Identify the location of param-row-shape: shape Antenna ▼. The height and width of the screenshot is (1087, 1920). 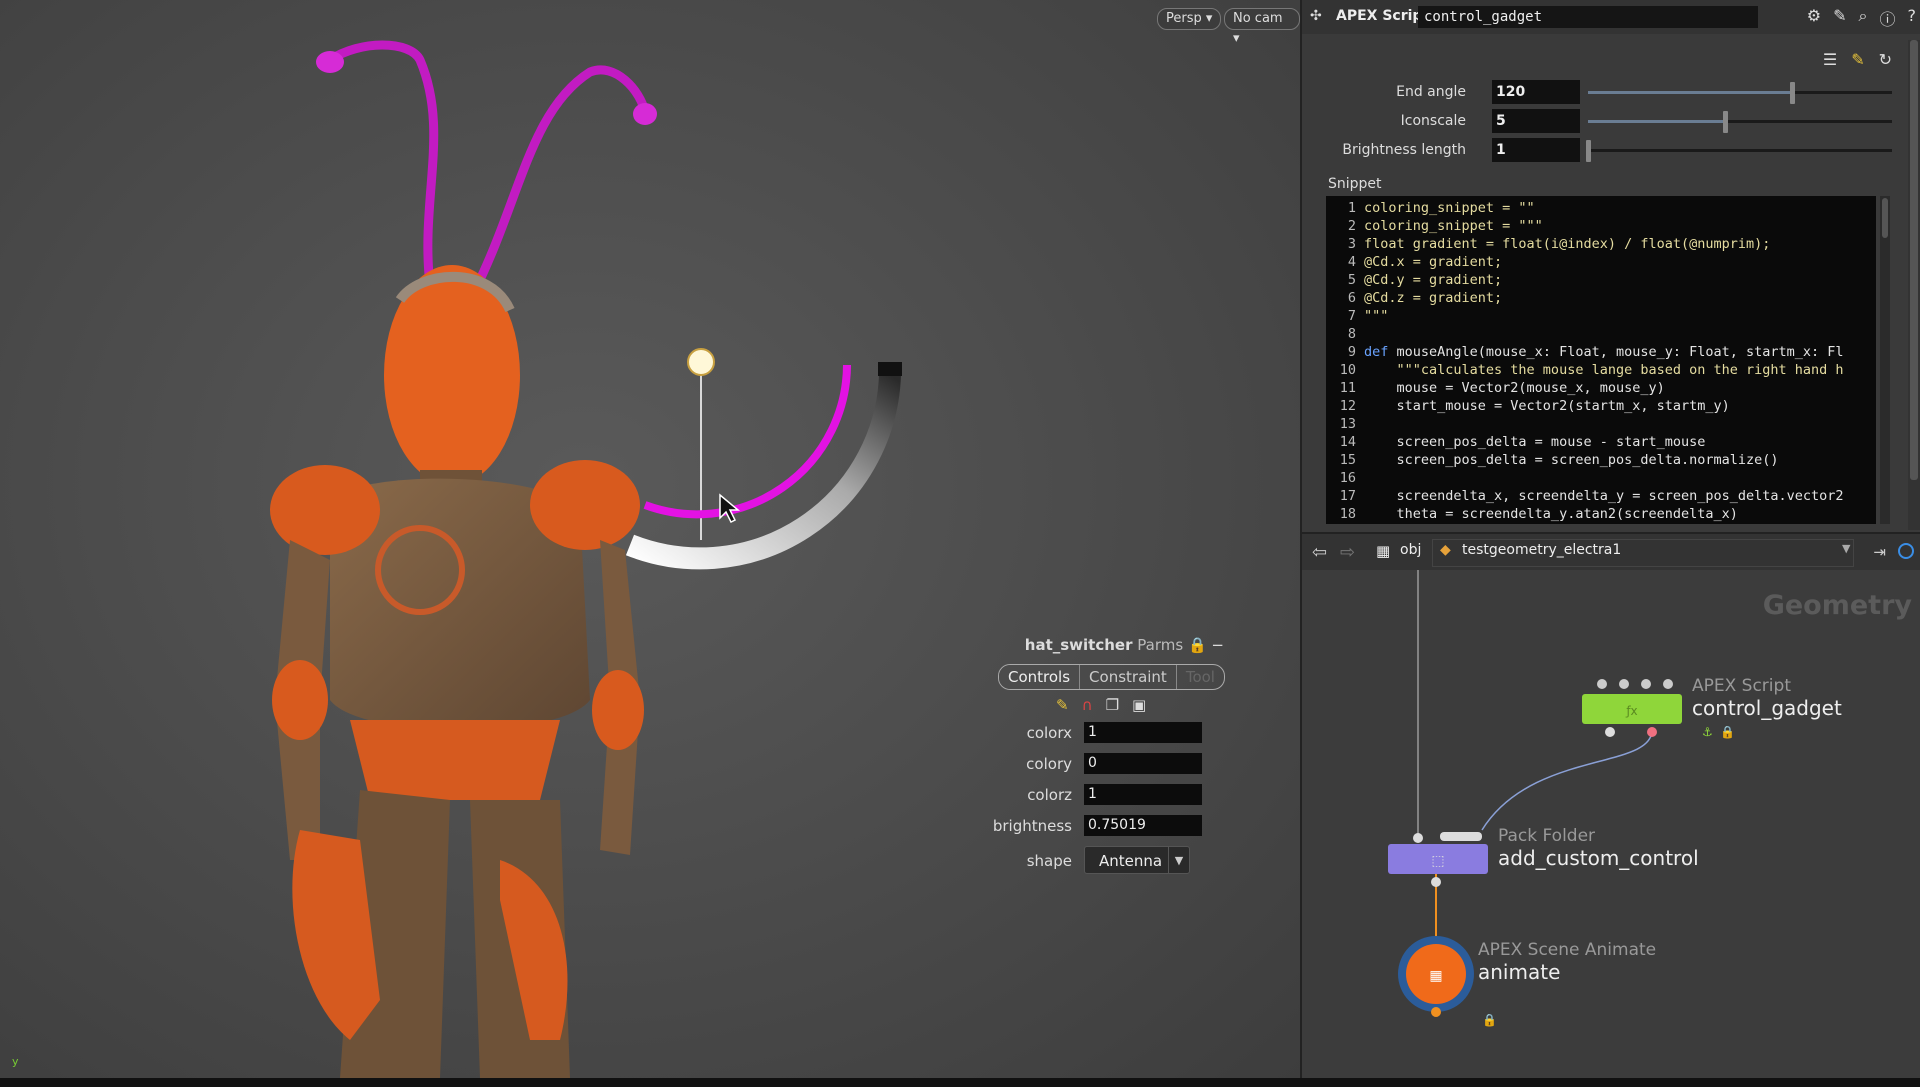
(1090, 860).